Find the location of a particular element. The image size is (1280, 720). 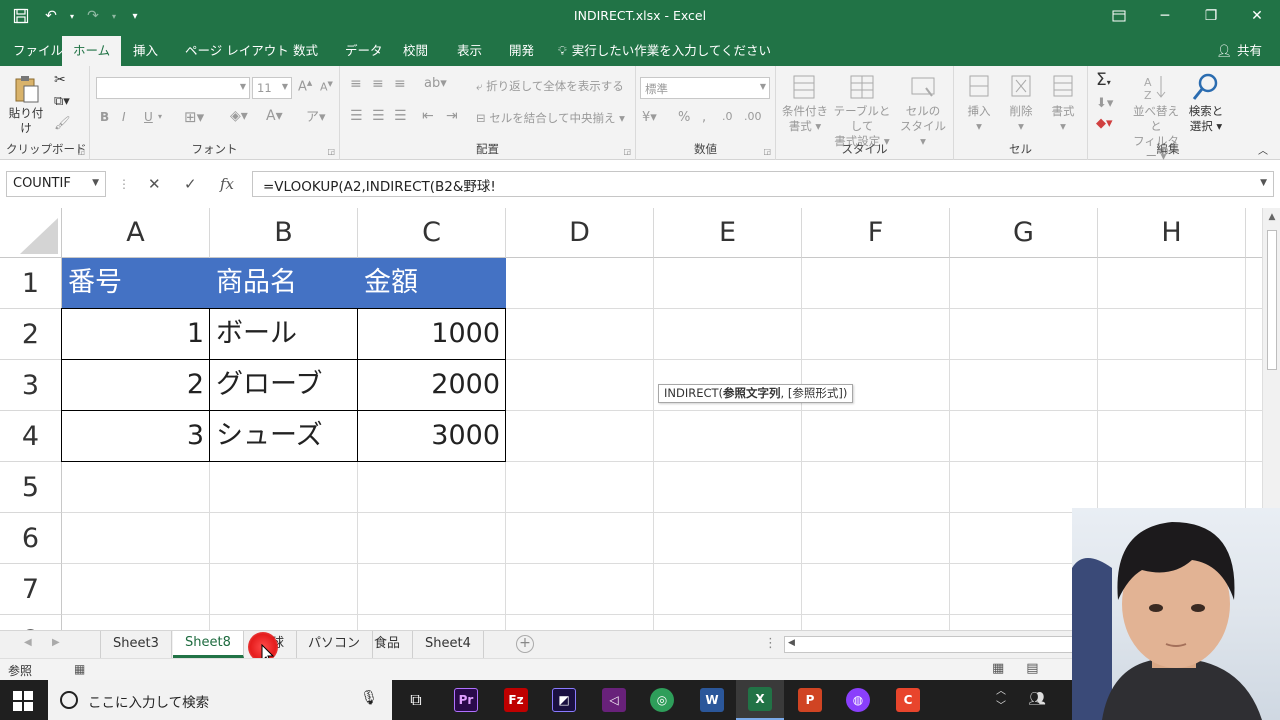

insert-cells-button: 挿入 ▾ is located at coordinates (979, 103).